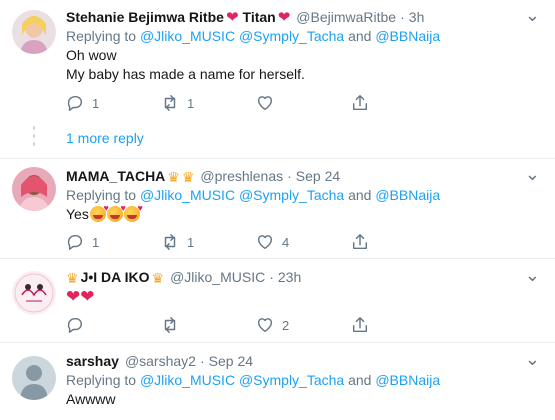 Image resolution: width=555 pixels, height=420 pixels. I want to click on handle: @Jliko_MUSIC, so click(217, 277).